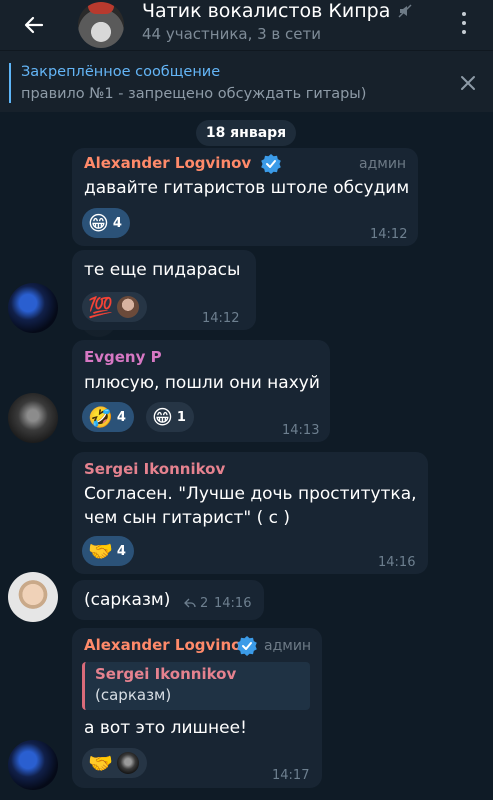 Image resolution: width=493 pixels, height=800 pixels. What do you see at coordinates (247, 188) in the screenshot?
I see `message-text: давайте гитаристов штоле обсудим` at bounding box center [247, 188].